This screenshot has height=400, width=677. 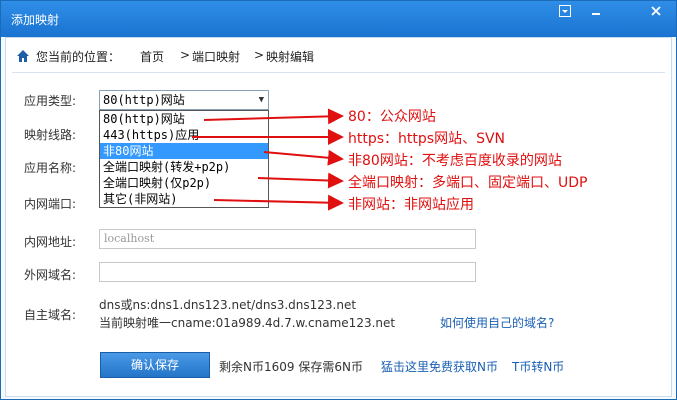 What do you see at coordinates (338, 19) in the screenshot?
I see `title-bar: 添加映射` at bounding box center [338, 19].